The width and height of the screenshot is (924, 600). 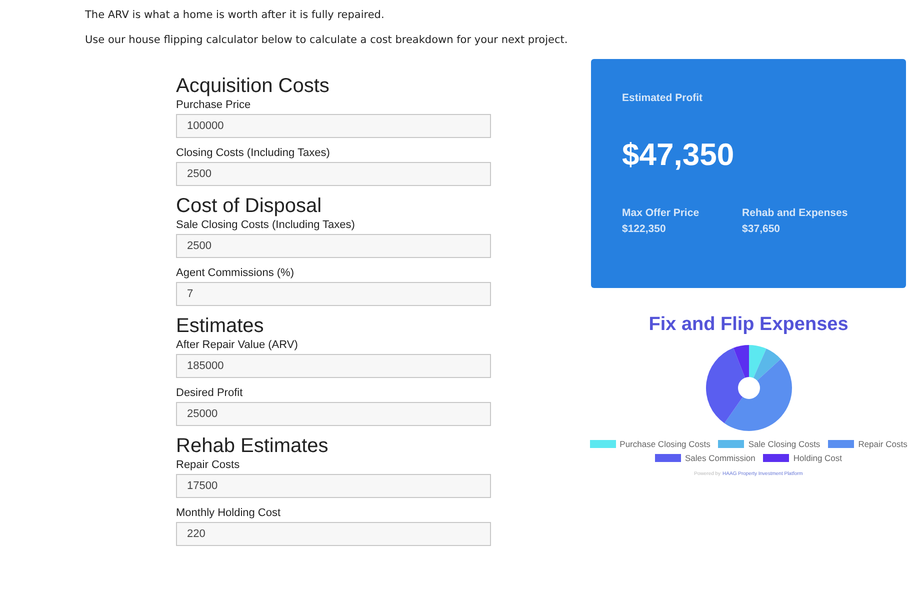 I want to click on section-heading: Acquisition Costs, so click(x=253, y=86).